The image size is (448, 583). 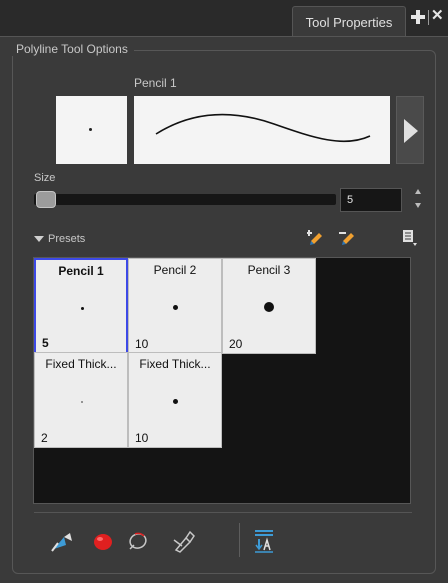 What do you see at coordinates (418, 205) in the screenshot?
I see `spin-down-icon` at bounding box center [418, 205].